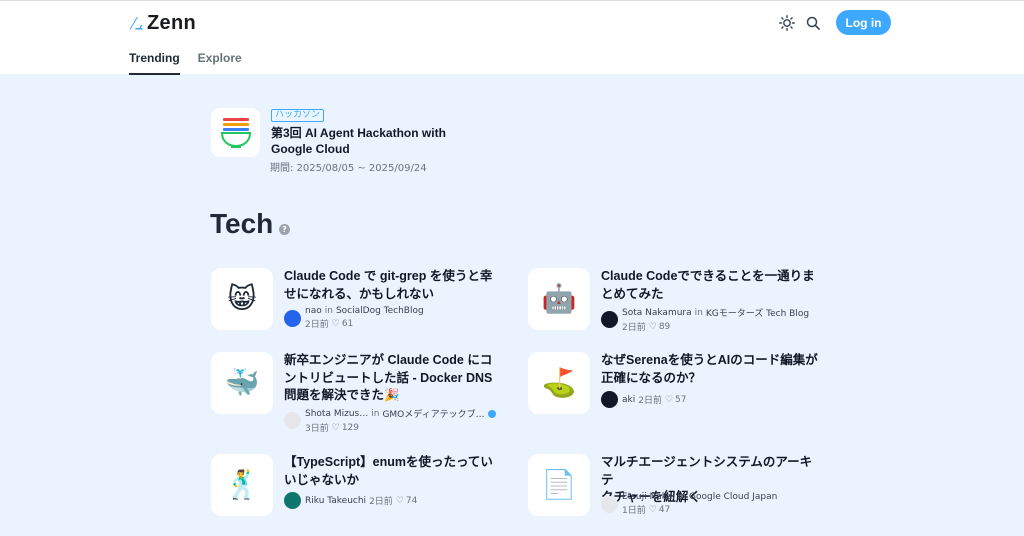 This screenshot has height=536, width=1024. Describe the element at coordinates (651, 377) in the screenshot. I see `article-title-line: 正確になるのか？` at that location.